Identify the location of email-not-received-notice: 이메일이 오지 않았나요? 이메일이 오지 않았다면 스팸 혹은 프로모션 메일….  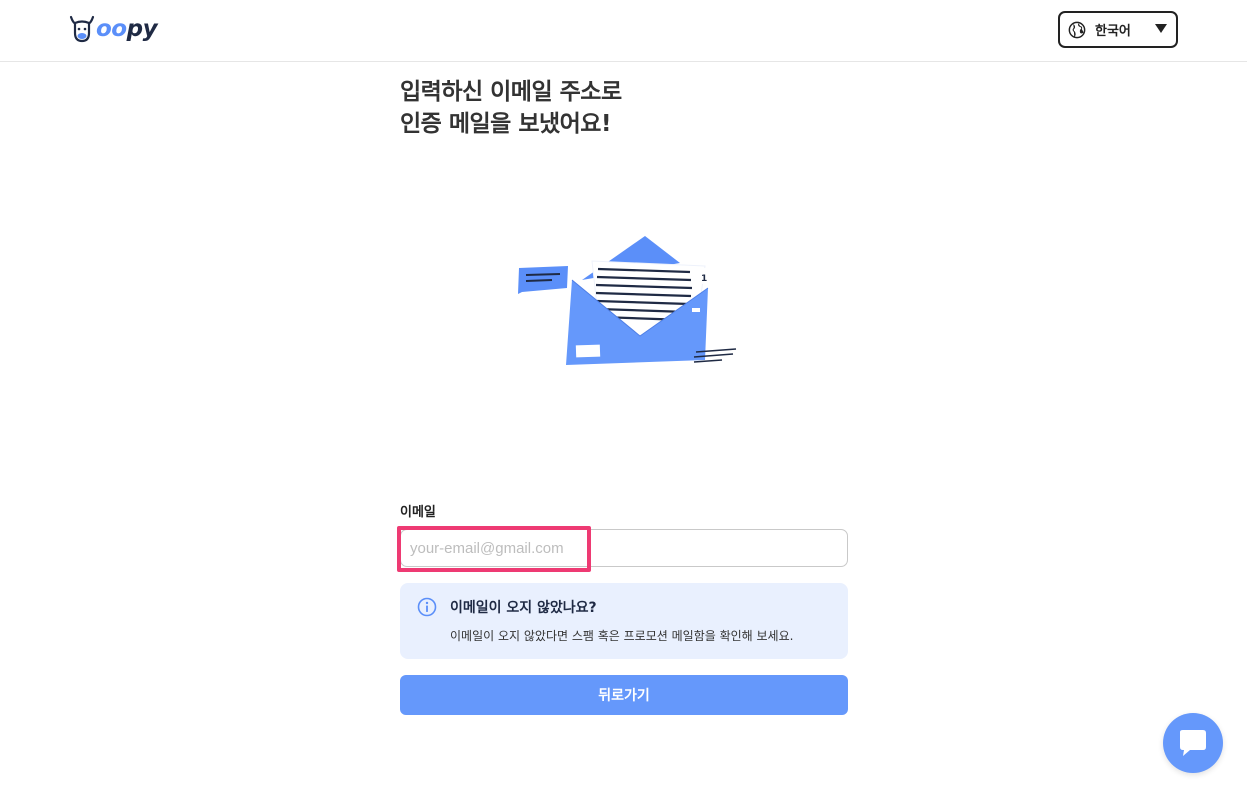
(624, 621).